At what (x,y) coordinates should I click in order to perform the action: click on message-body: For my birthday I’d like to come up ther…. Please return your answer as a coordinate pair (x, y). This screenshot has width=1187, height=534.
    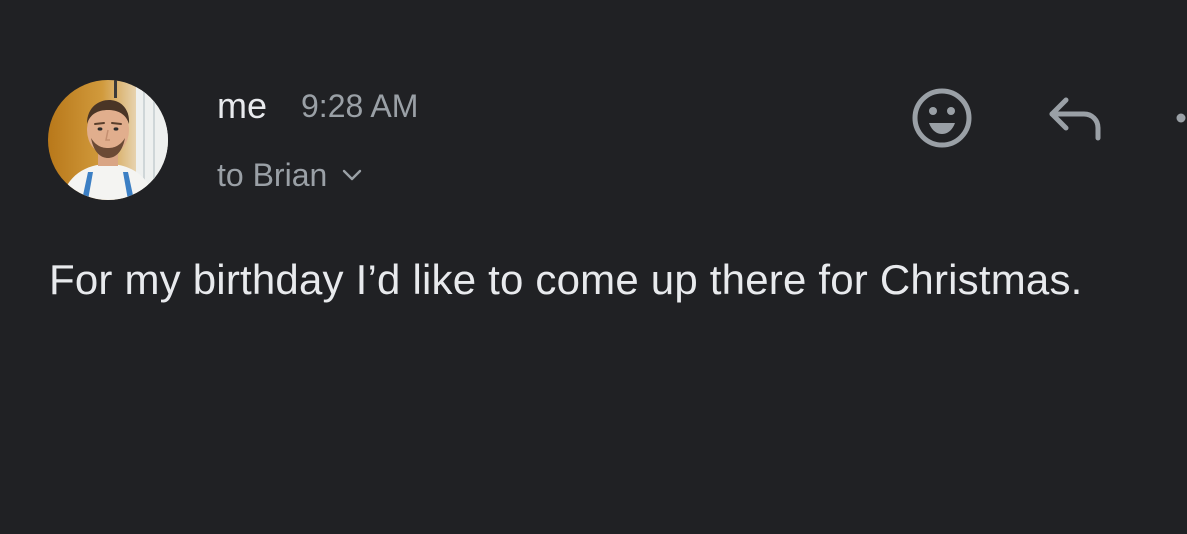
    Looking at the image, I should click on (566, 279).